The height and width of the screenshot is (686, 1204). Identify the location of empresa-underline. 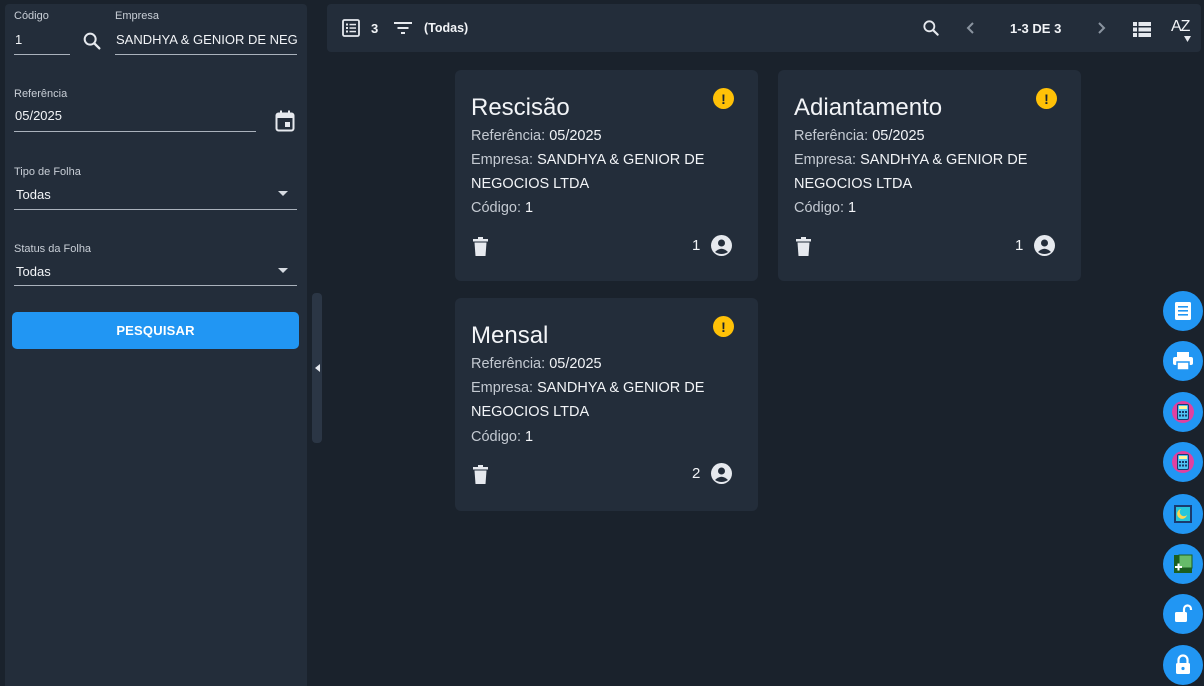
(206, 54).